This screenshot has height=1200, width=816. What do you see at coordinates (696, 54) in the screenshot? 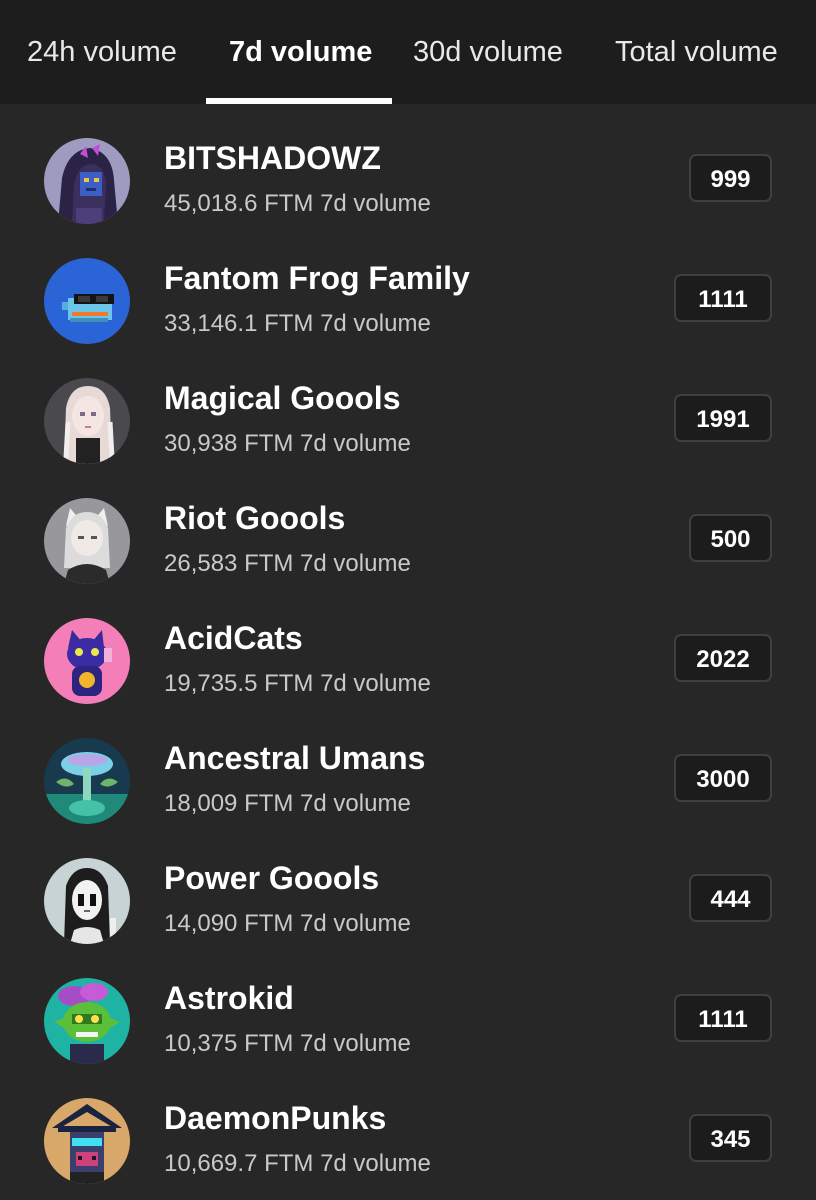
I see `tab-total-volume: Total volume` at bounding box center [696, 54].